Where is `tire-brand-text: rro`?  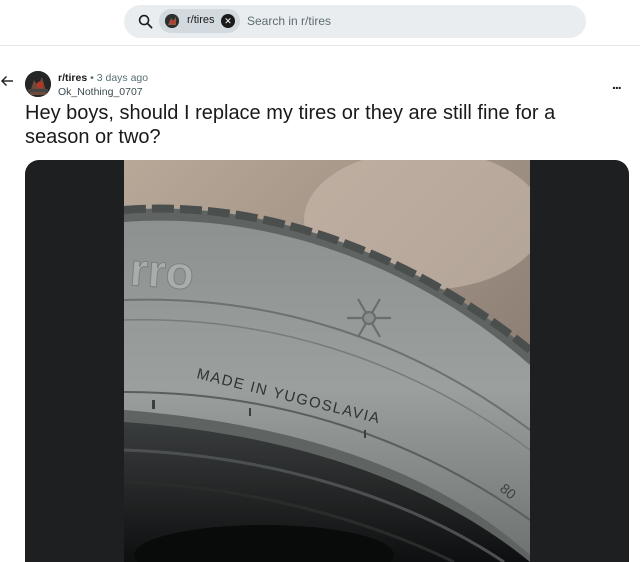
tire-brand-text: rro is located at coordinates (161, 271).